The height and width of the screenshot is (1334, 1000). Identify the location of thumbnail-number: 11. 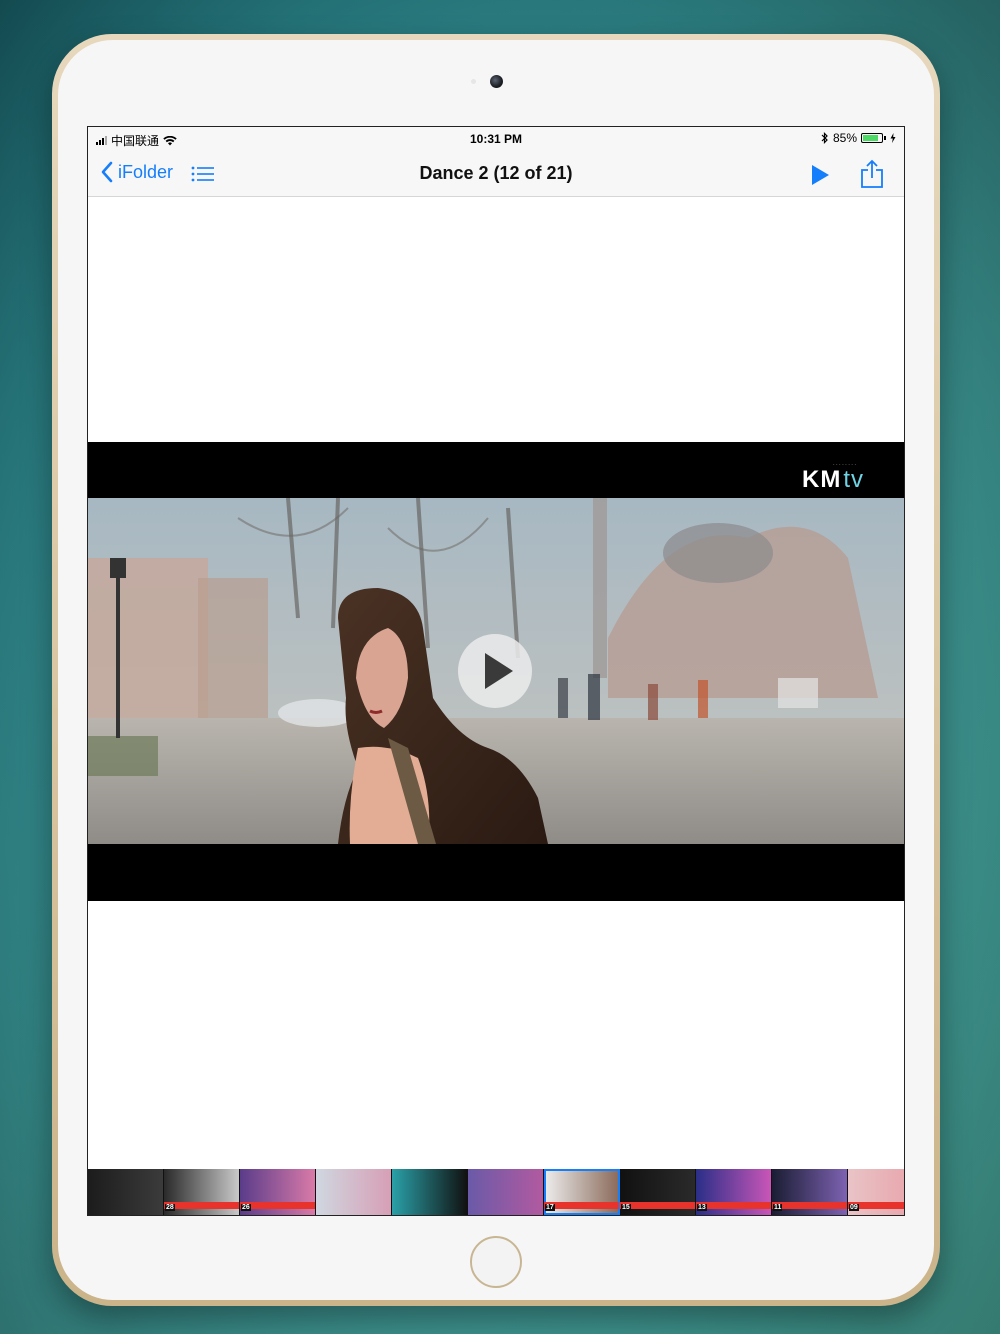
(778, 1207).